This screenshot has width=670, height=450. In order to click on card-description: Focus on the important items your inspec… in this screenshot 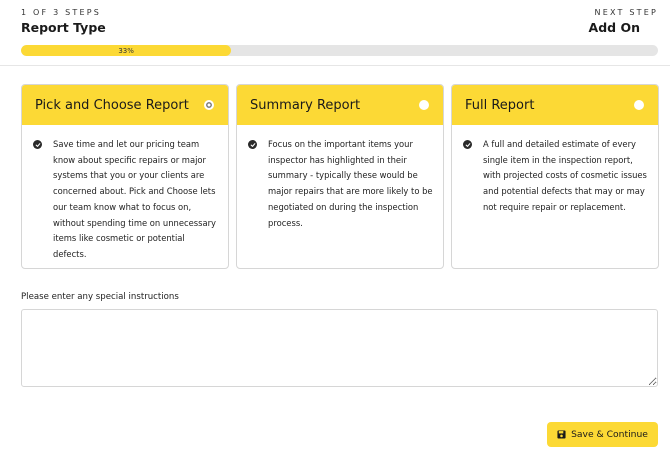, I will do `click(350, 183)`.